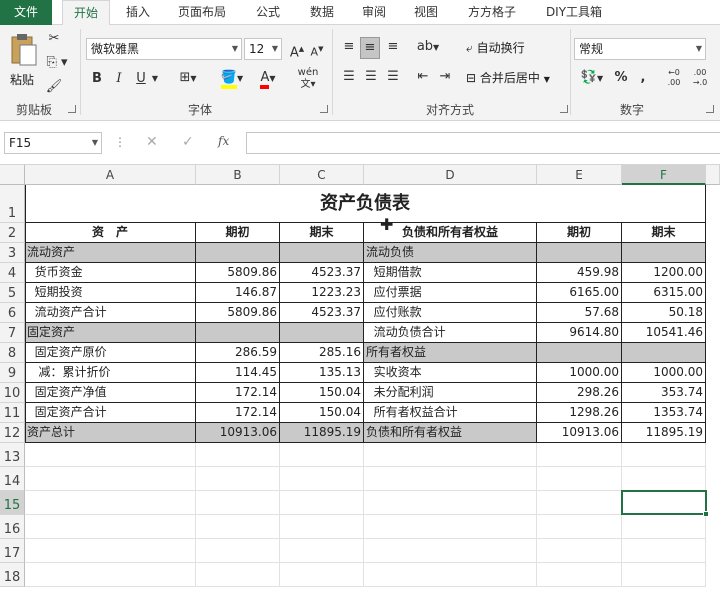  I want to click on tab-diy-toolbox: DIY工具箱, so click(574, 12).